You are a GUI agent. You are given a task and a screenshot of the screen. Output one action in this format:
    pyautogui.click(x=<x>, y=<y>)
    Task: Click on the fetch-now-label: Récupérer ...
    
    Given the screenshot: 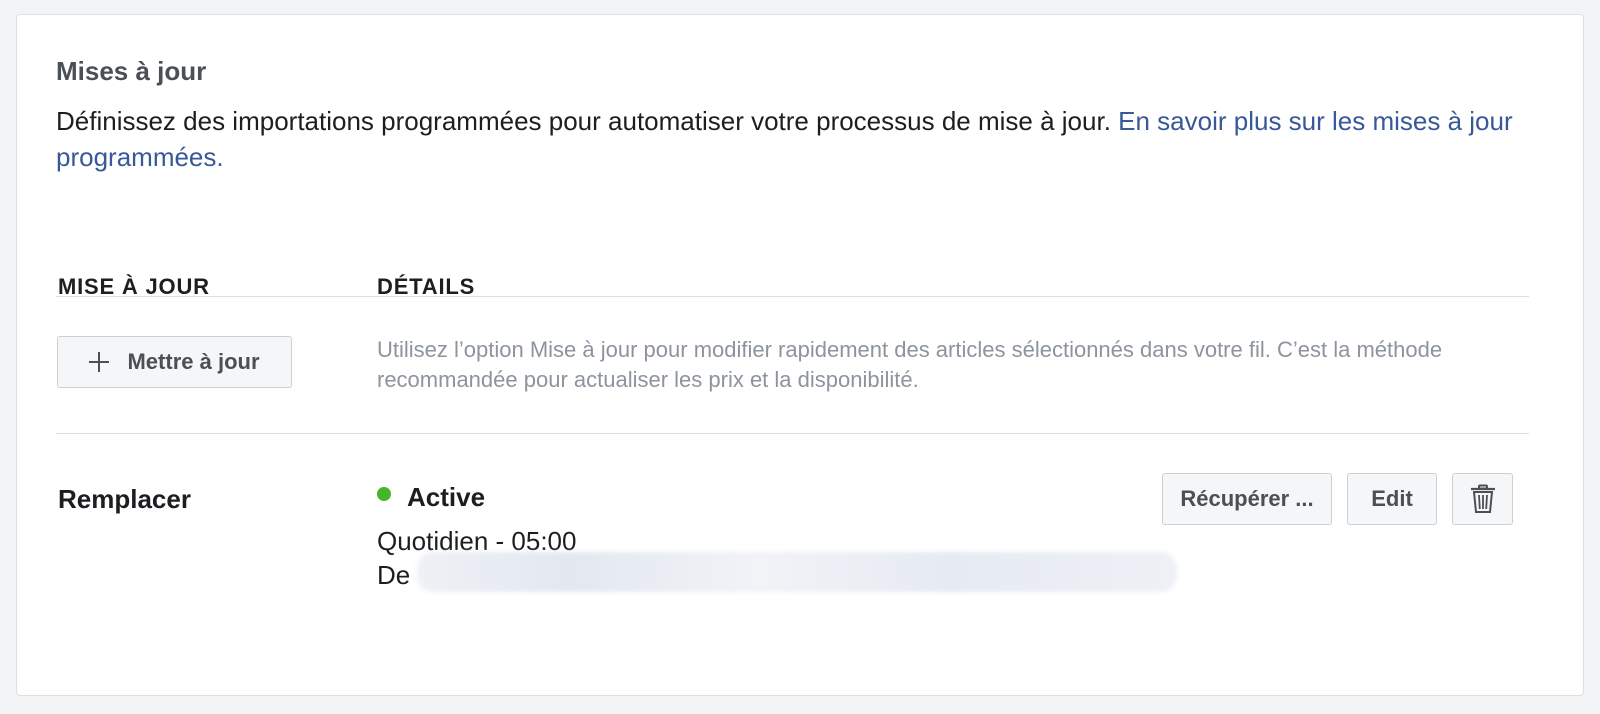 What is the action you would take?
    pyautogui.click(x=1247, y=498)
    